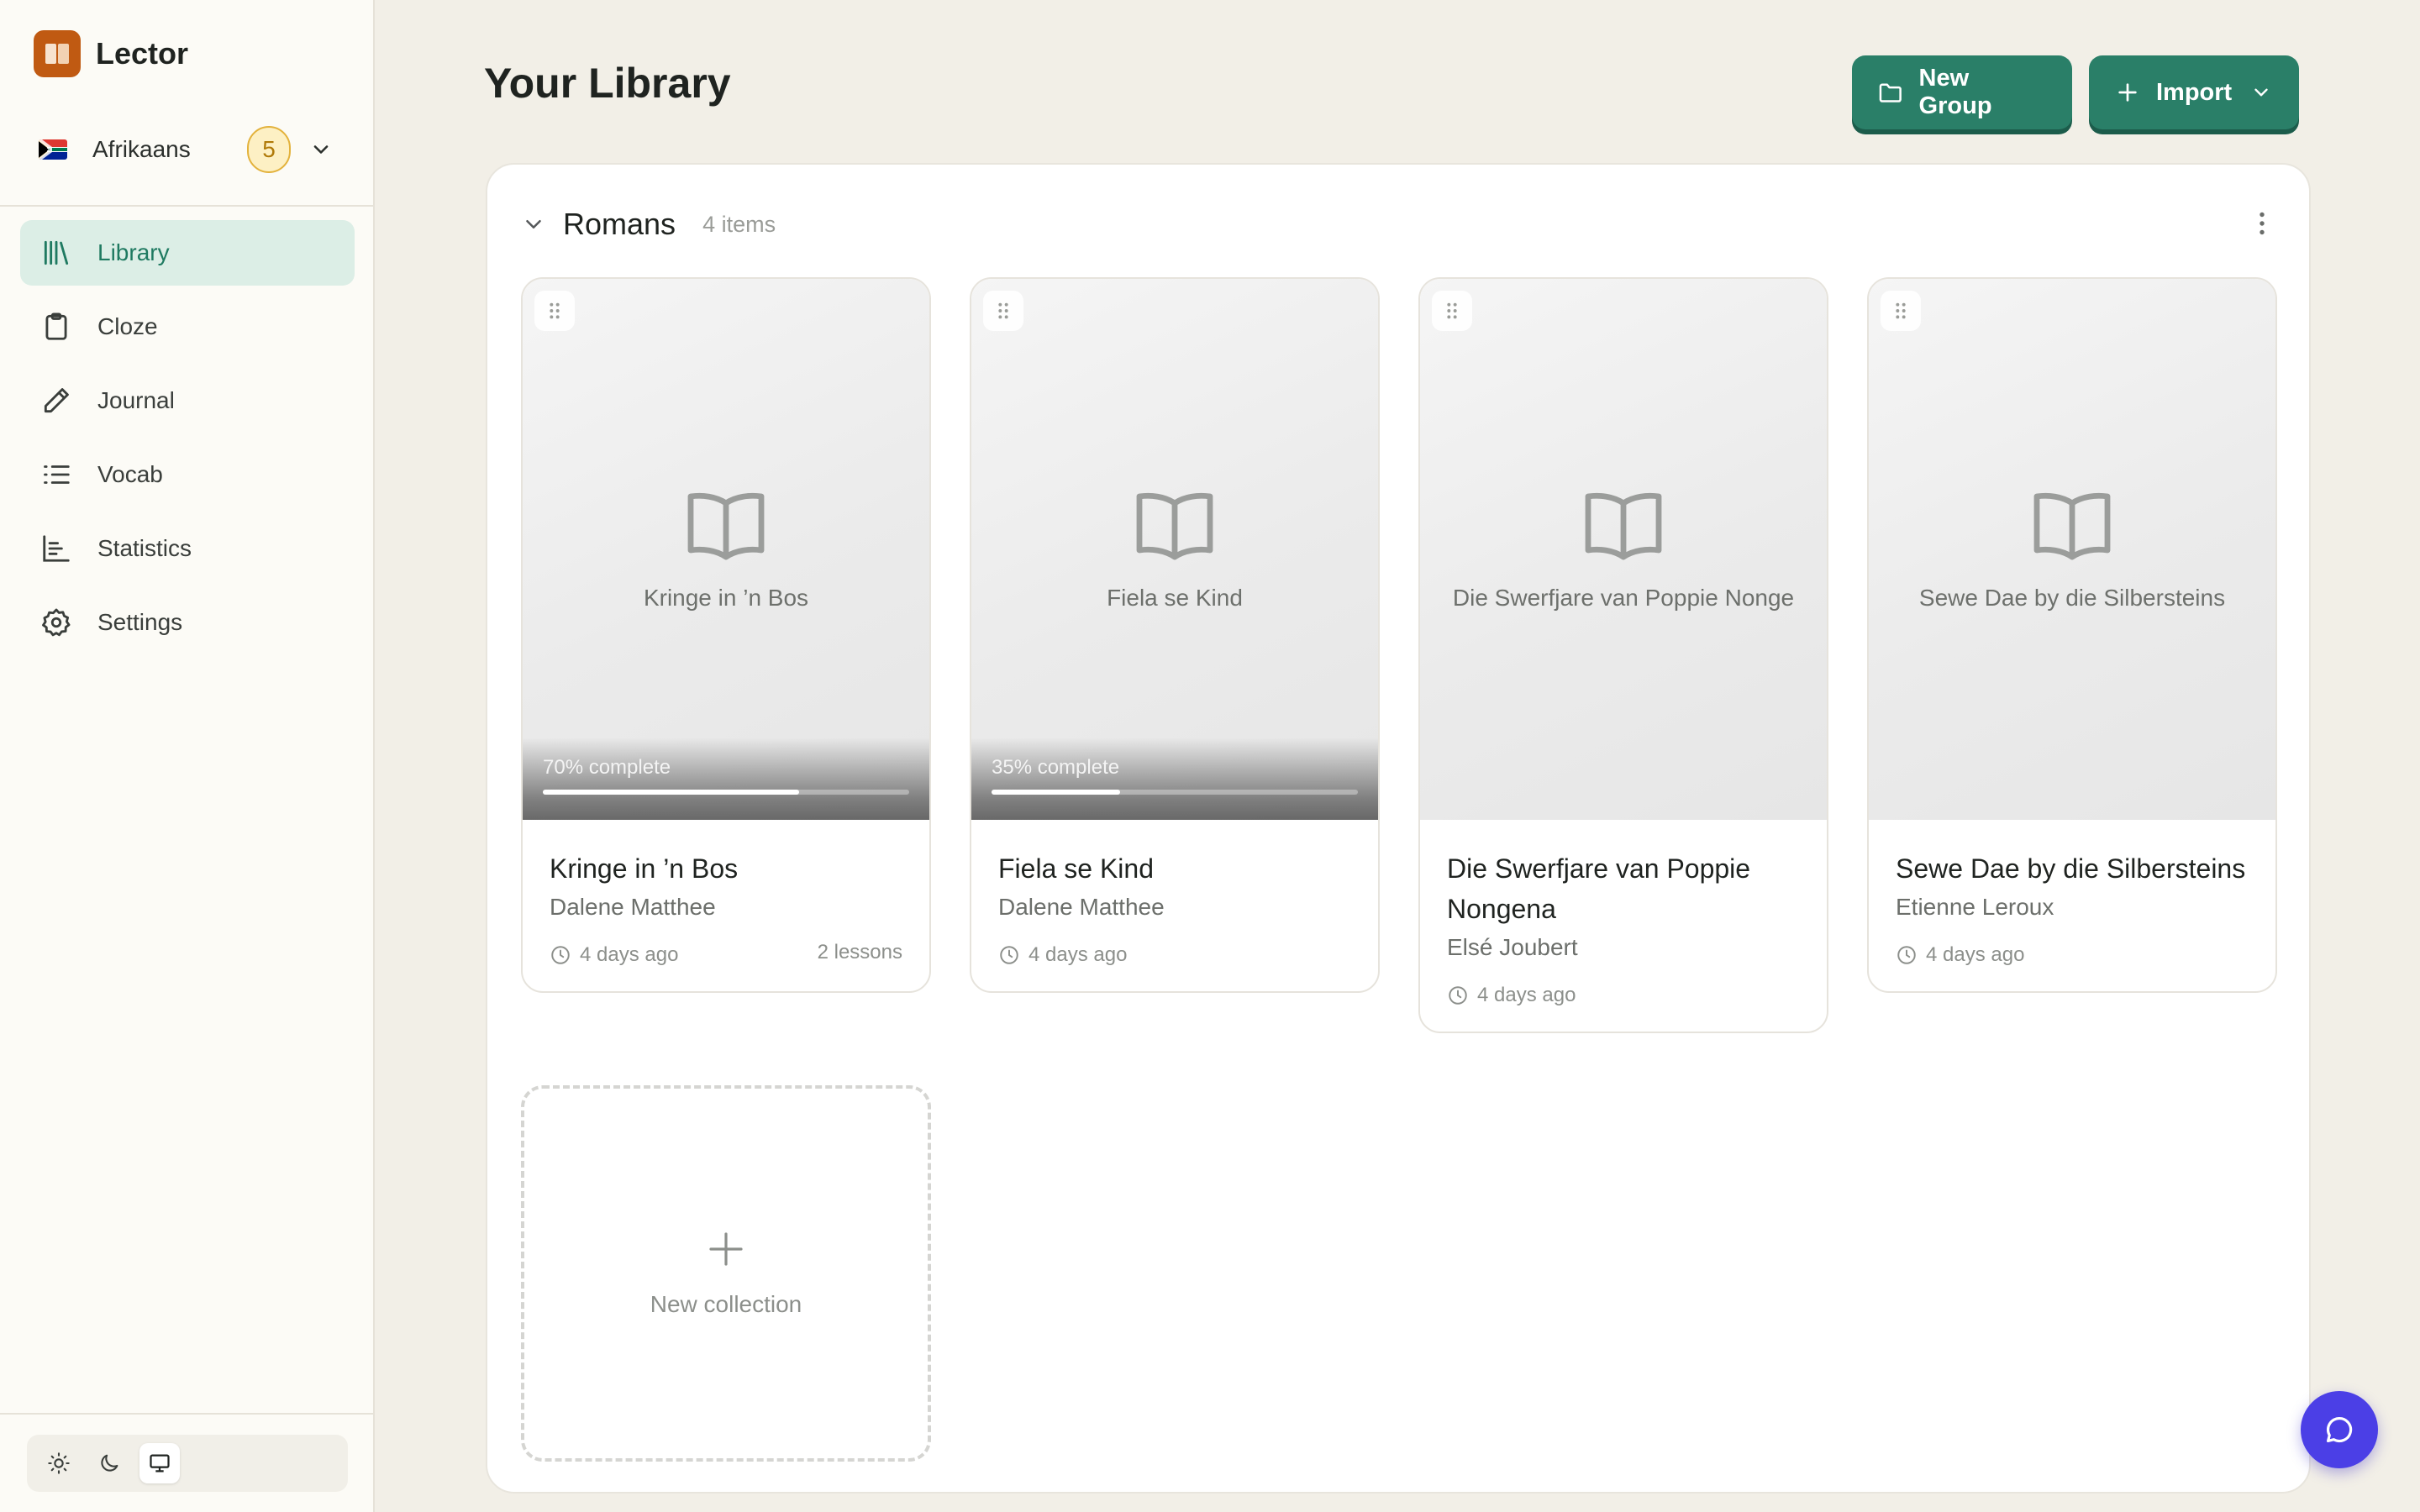 This screenshot has width=2420, height=1512. Describe the element at coordinates (1599, 888) in the screenshot. I see `book-title: Die Swerfjare van Poppie Nongena` at that location.